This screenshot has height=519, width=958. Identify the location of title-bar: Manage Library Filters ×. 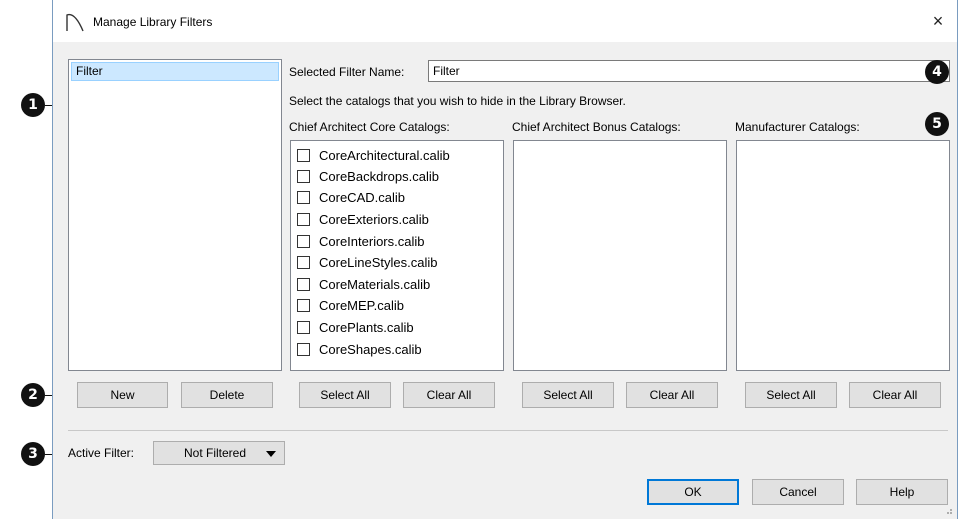
(505, 21).